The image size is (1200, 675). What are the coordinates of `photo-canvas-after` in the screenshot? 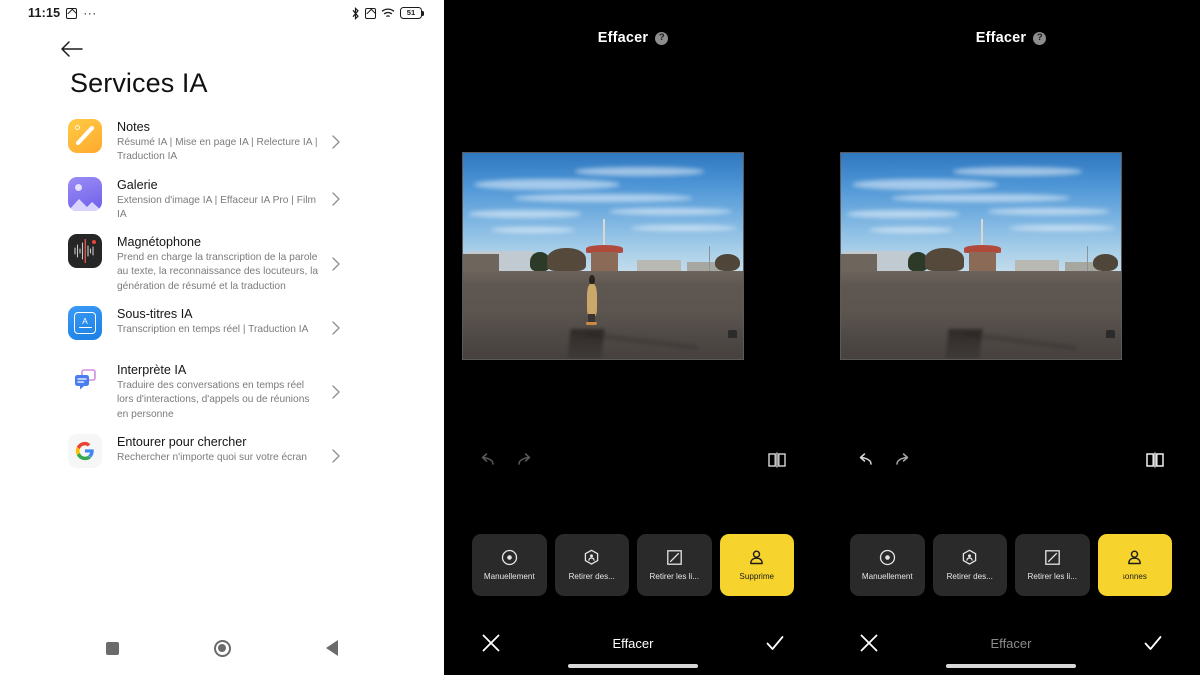 It's located at (981, 256).